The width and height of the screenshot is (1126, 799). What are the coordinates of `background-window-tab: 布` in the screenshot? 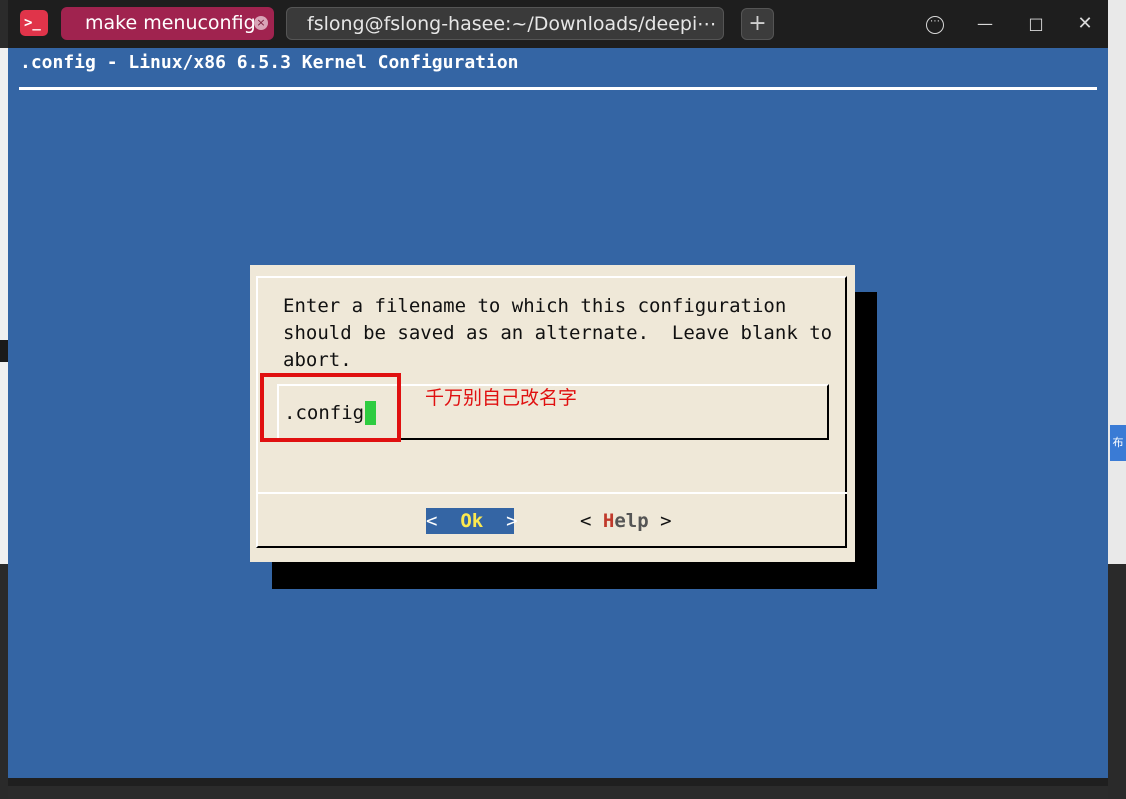 It's located at (1118, 443).